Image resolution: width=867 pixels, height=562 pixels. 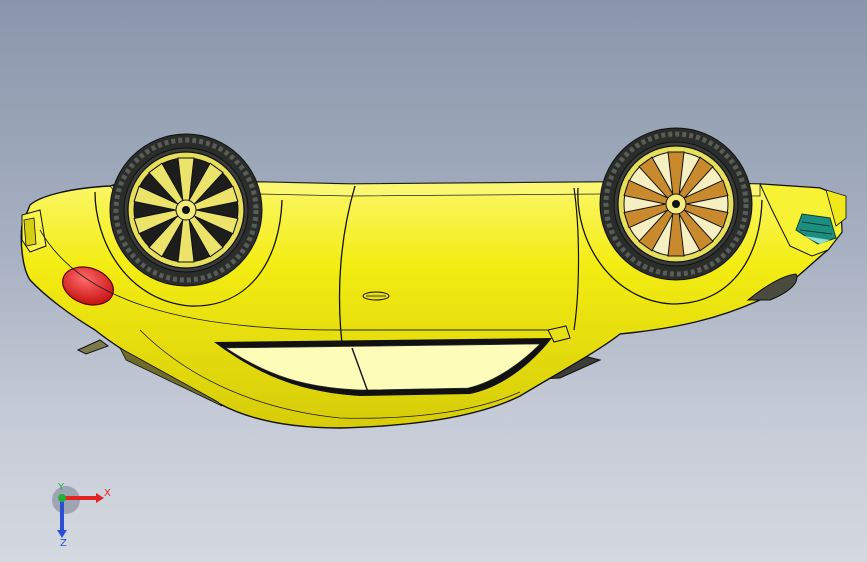 I want to click on y-axis-dot, so click(x=62, y=498).